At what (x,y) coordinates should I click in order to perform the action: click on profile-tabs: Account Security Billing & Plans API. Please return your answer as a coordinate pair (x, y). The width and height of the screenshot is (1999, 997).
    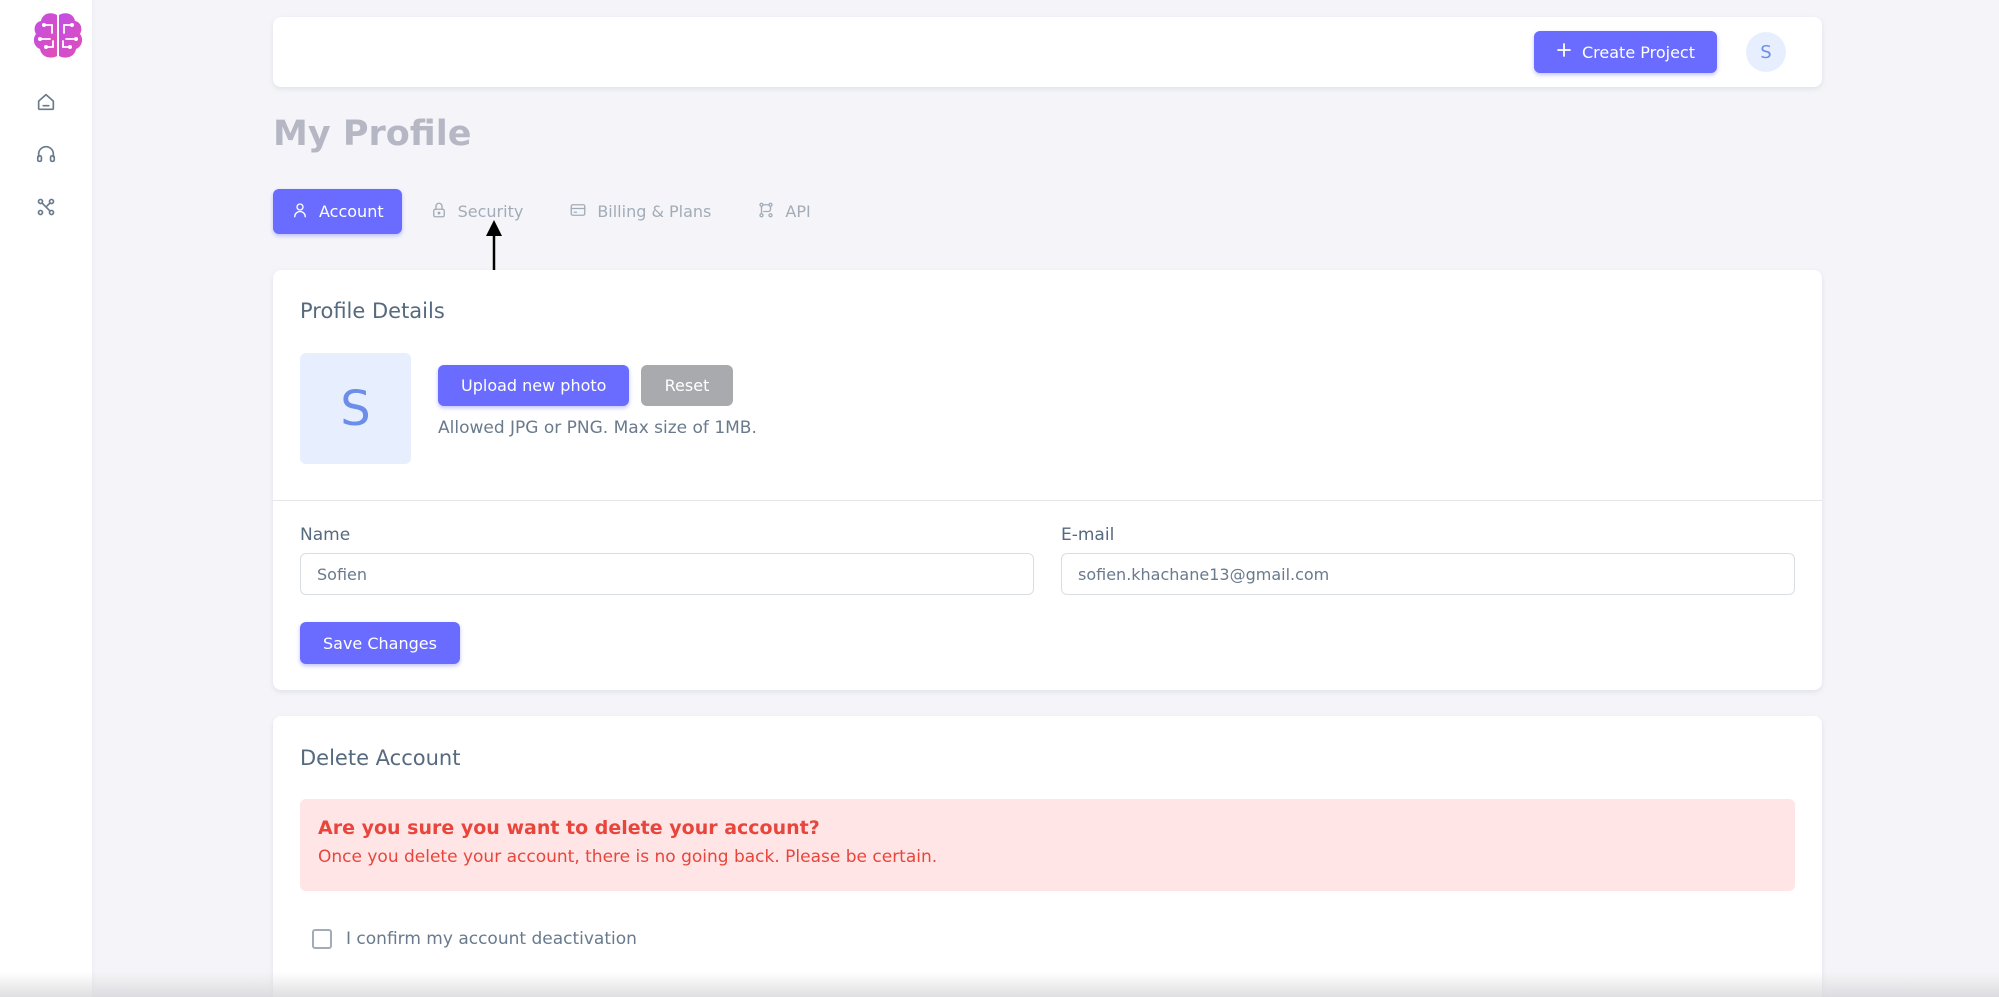
    Looking at the image, I should click on (551, 211).